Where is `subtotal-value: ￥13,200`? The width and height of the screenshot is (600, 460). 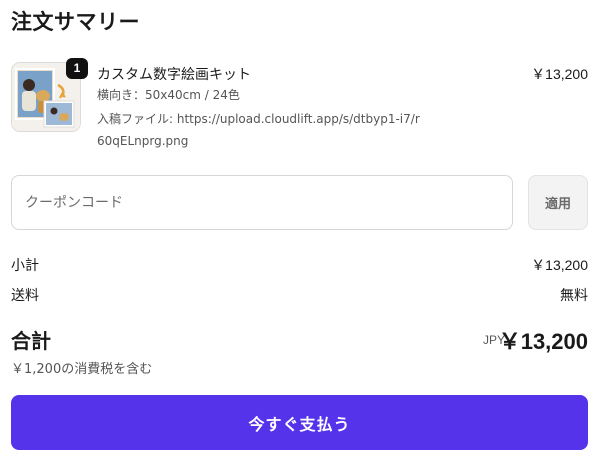 subtotal-value: ￥13,200 is located at coordinates (559, 265).